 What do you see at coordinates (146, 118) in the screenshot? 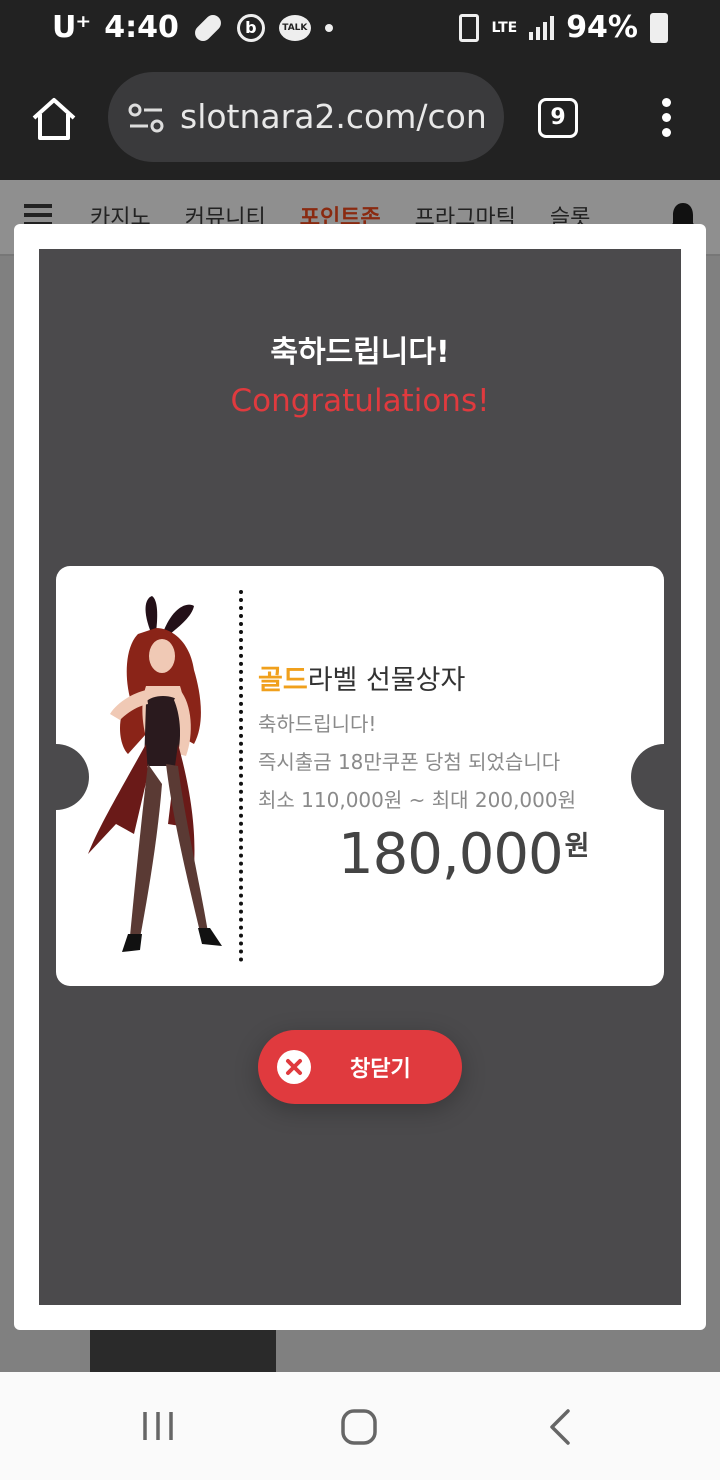
I see `site-settings-icon` at bounding box center [146, 118].